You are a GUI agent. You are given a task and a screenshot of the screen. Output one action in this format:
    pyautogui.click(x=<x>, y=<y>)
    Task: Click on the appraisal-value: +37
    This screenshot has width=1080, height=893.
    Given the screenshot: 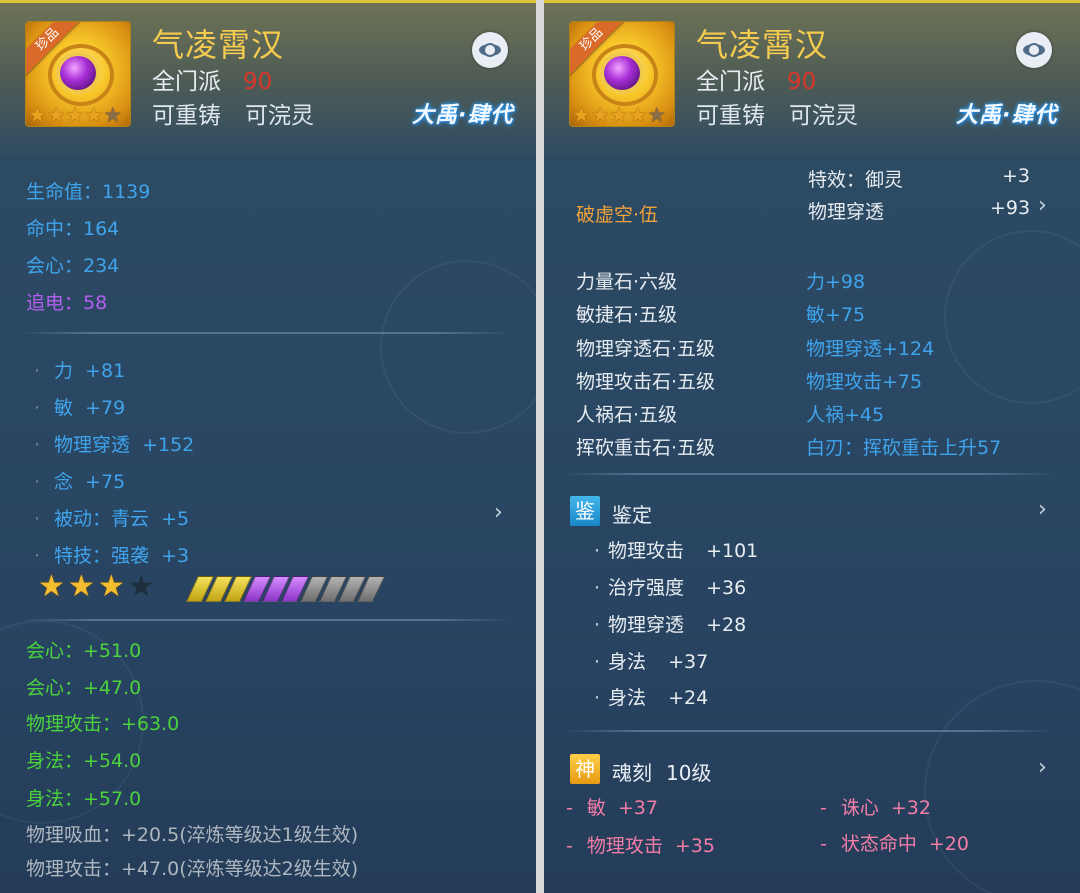 What is the action you would take?
    pyautogui.click(x=688, y=662)
    